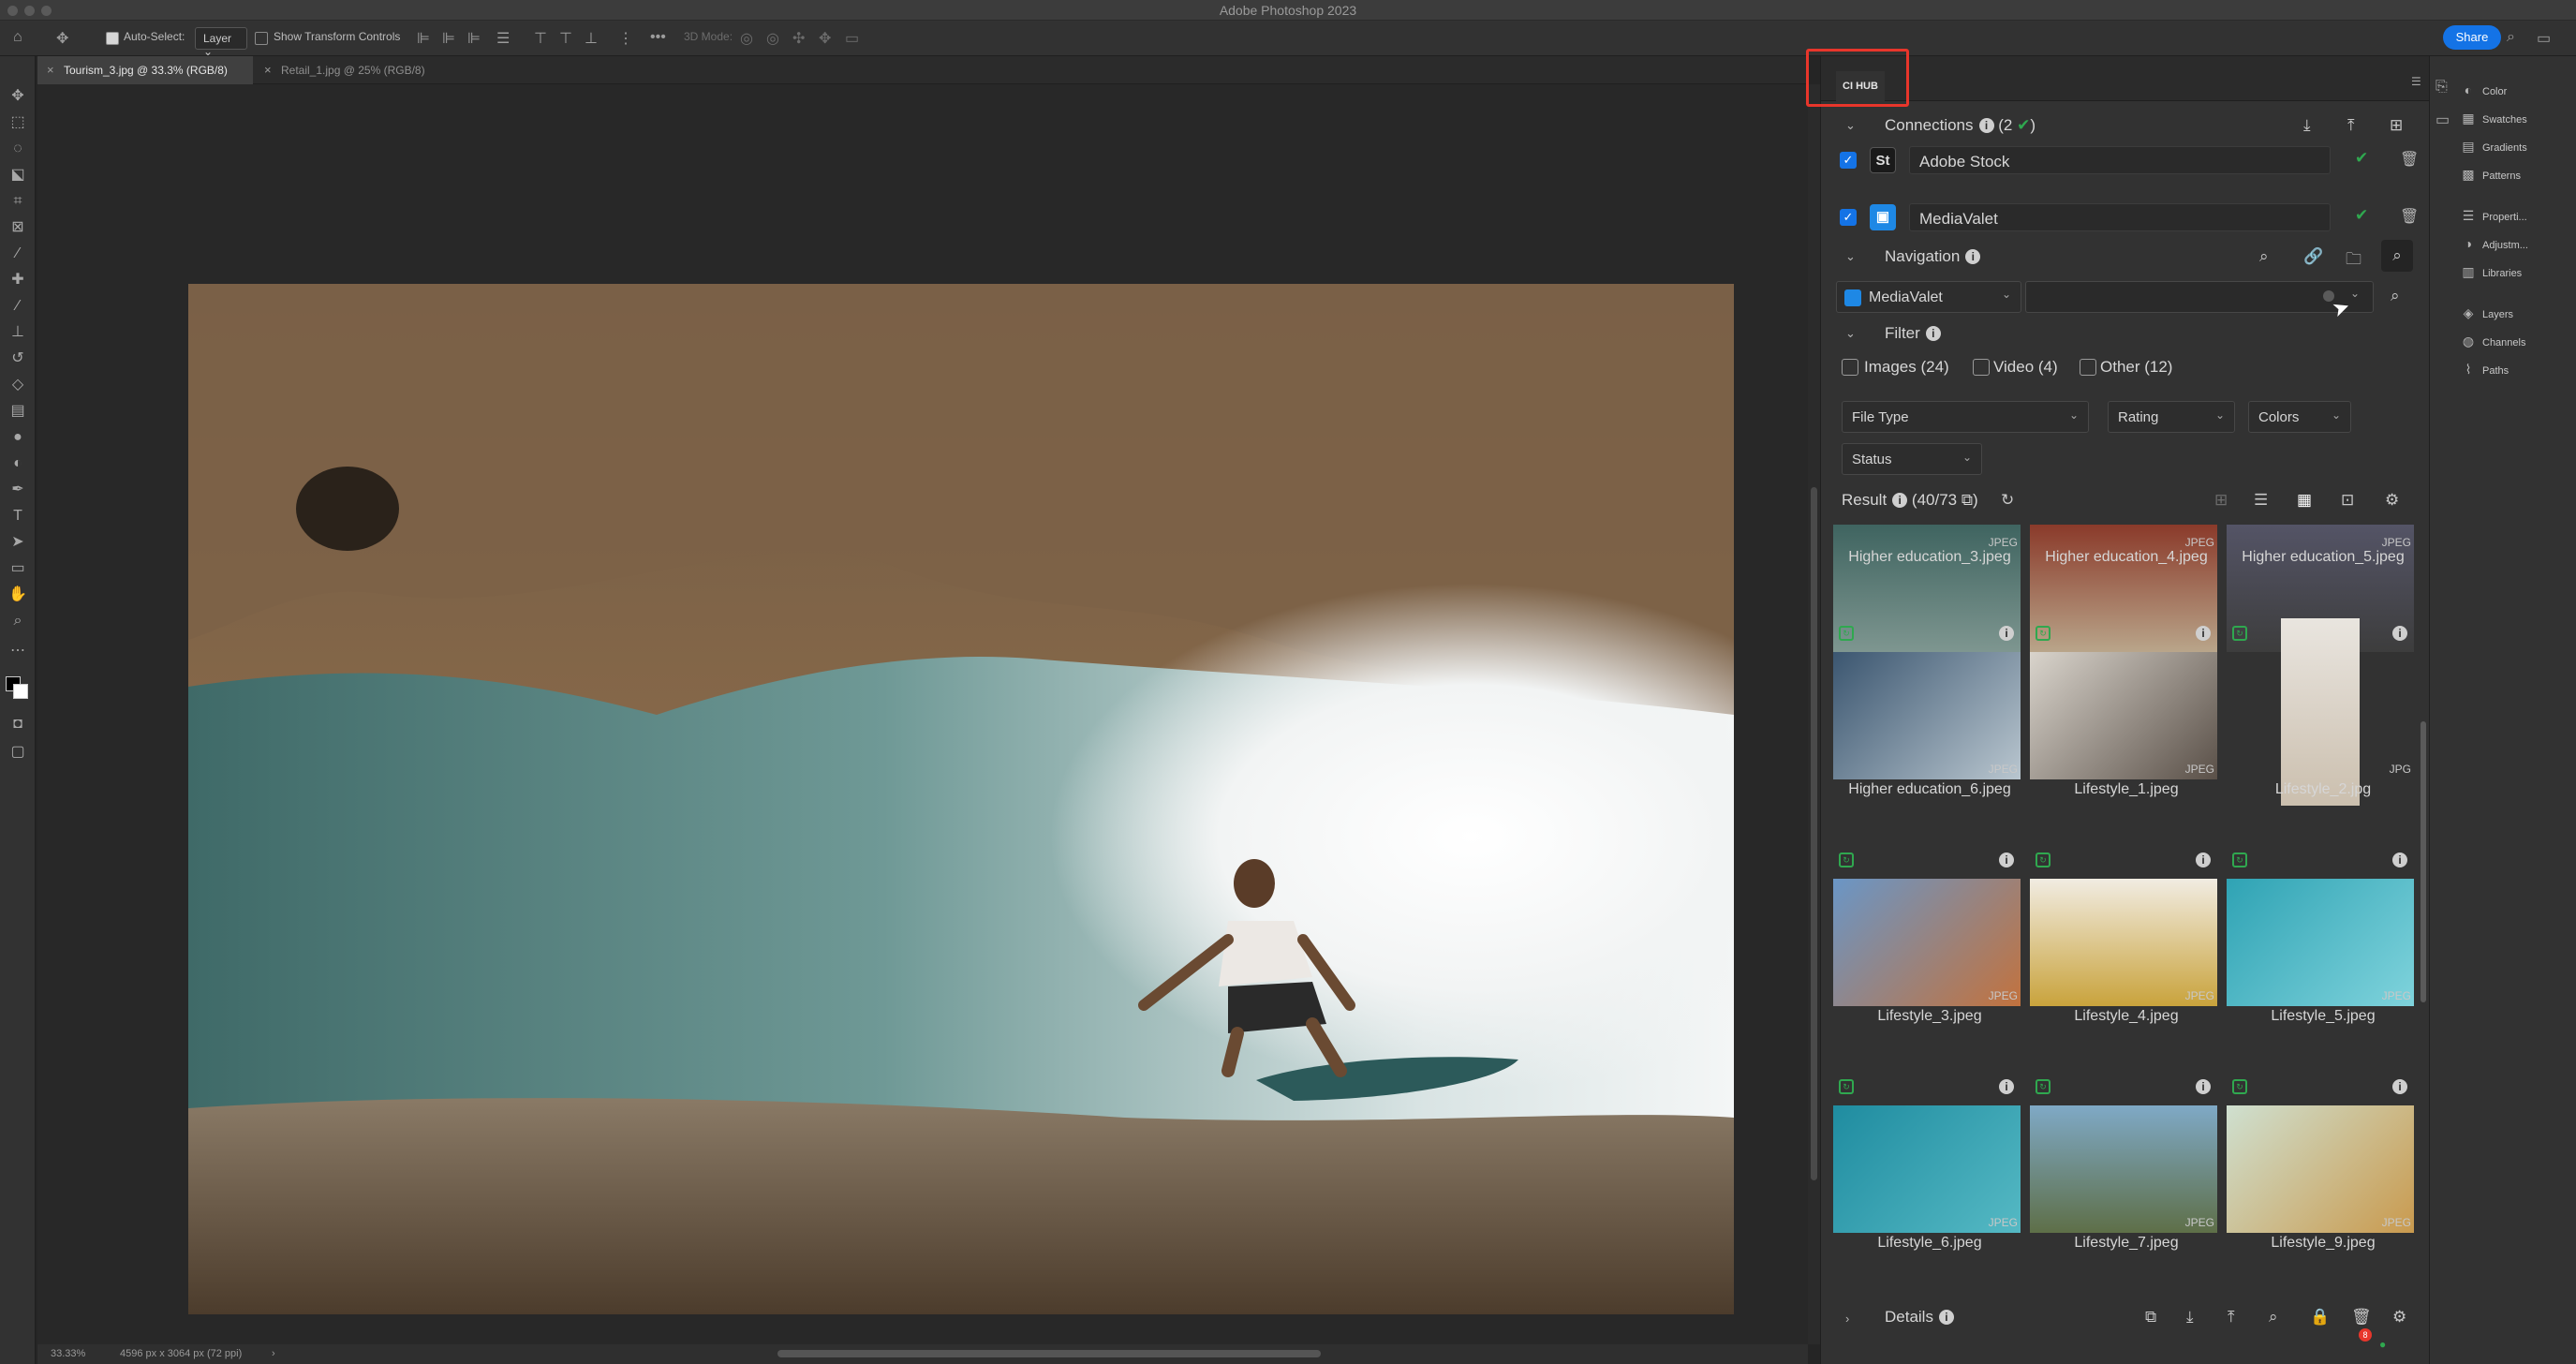 This screenshot has height=1364, width=2576. What do you see at coordinates (2299, 417) in the screenshot?
I see `colors-select: Colors ⌄` at bounding box center [2299, 417].